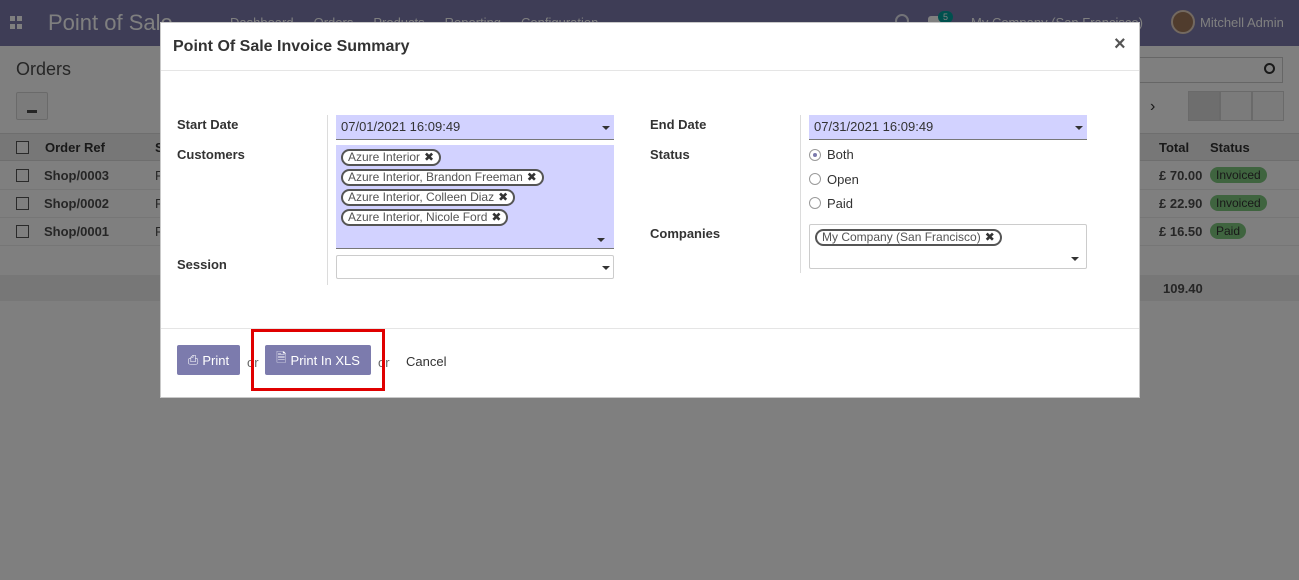  I want to click on start-date-caret-icon, so click(606, 128).